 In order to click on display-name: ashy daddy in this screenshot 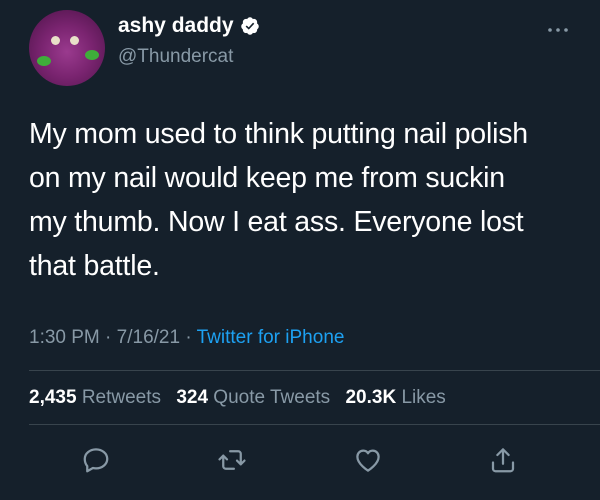, I will do `click(189, 26)`.